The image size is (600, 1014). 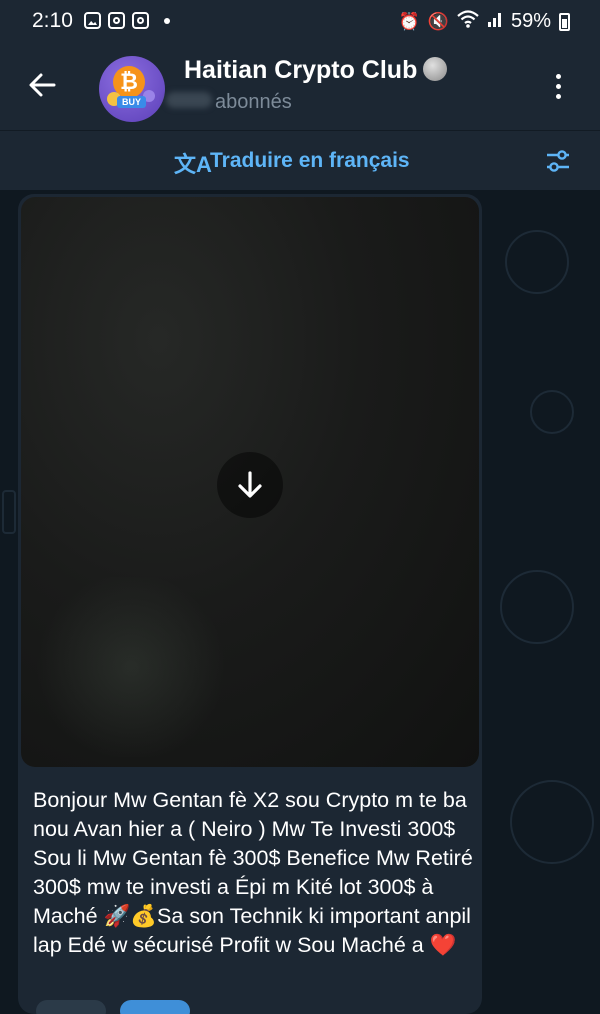 I want to click on battery-percent: 59%, so click(x=530, y=21).